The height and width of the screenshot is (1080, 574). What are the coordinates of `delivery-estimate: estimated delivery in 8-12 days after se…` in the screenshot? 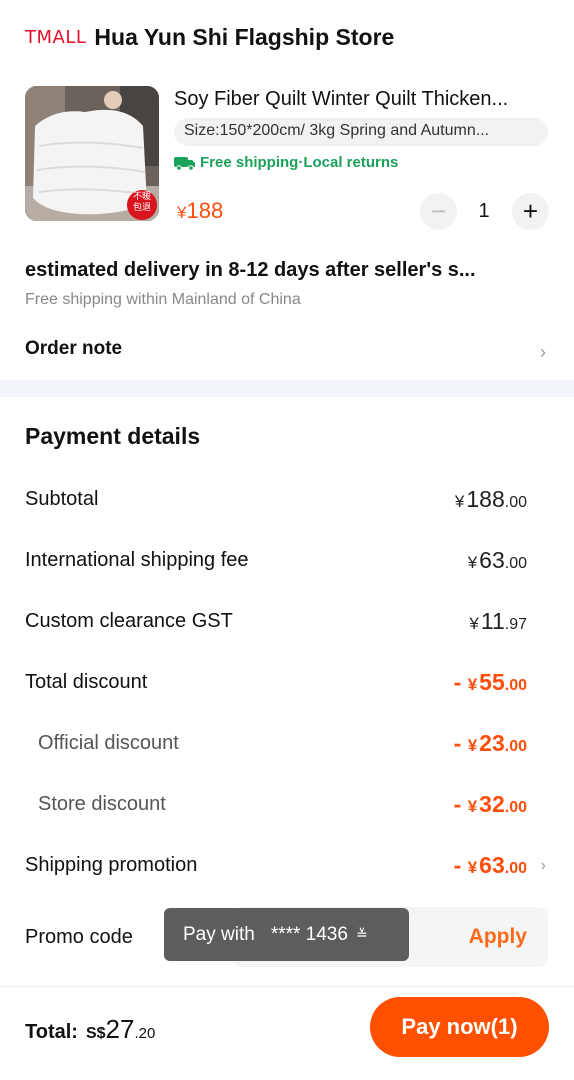 It's located at (250, 270).